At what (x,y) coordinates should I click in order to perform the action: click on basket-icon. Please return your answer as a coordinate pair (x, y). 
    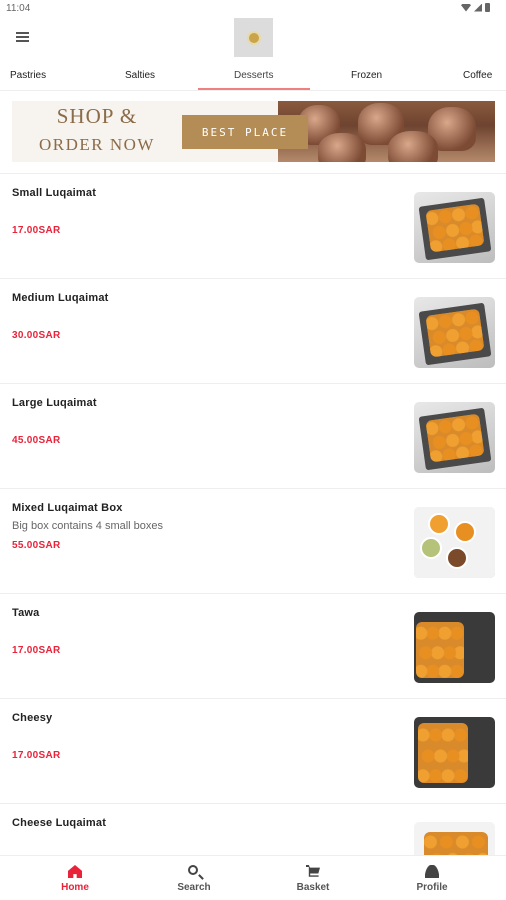
    Looking at the image, I should click on (313, 871).